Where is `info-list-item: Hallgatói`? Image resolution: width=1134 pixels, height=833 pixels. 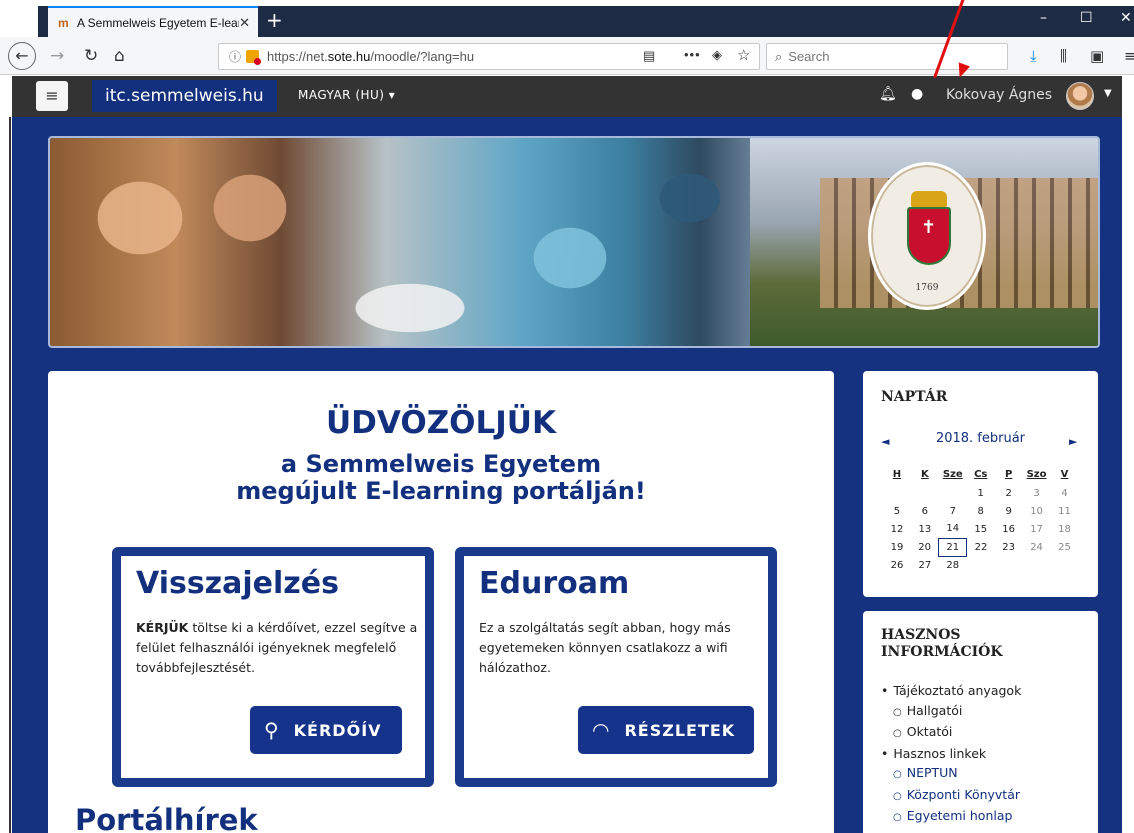
info-list-item: Hallgatói is located at coordinates (951, 712).